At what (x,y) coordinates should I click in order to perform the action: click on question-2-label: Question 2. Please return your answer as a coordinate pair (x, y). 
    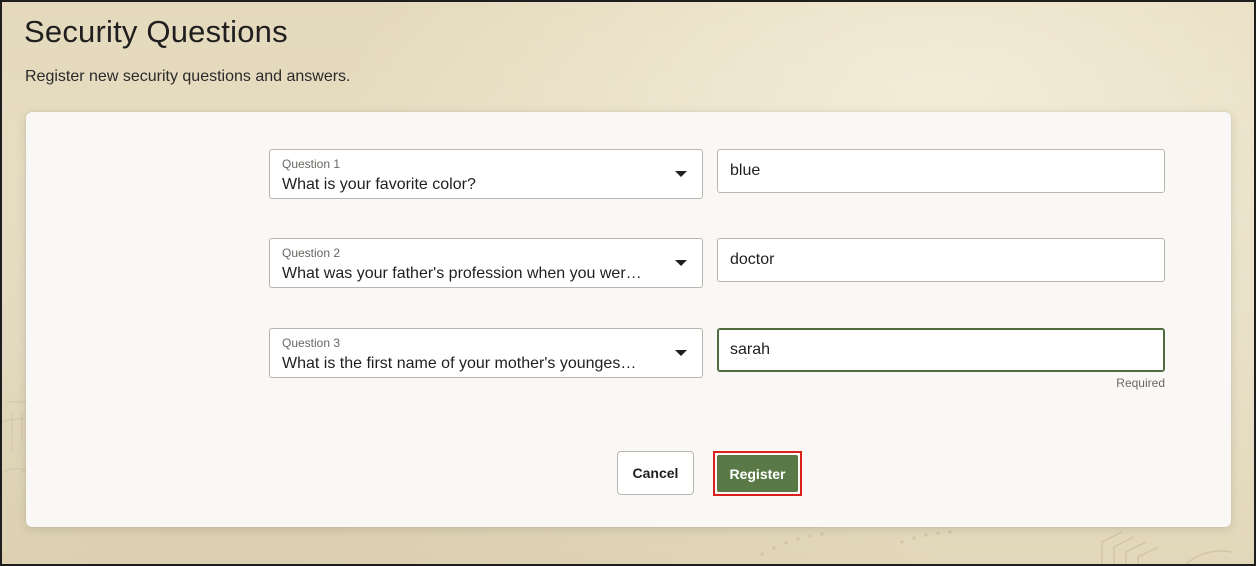
    Looking at the image, I should click on (311, 253).